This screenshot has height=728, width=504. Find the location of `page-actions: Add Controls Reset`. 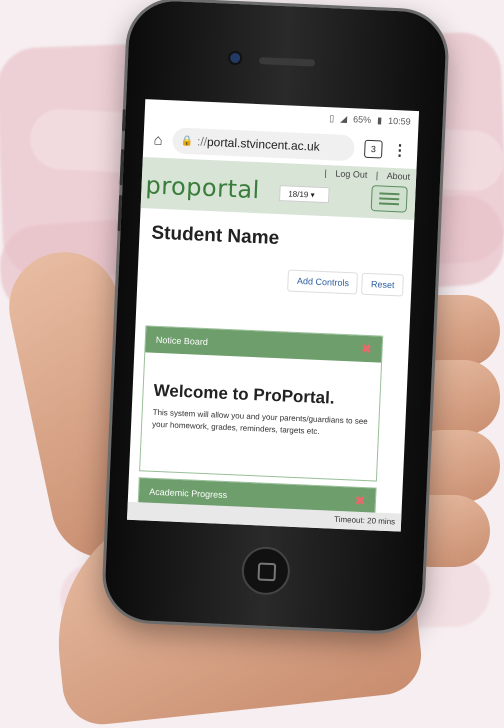

page-actions: Add Controls Reset is located at coordinates (345, 283).